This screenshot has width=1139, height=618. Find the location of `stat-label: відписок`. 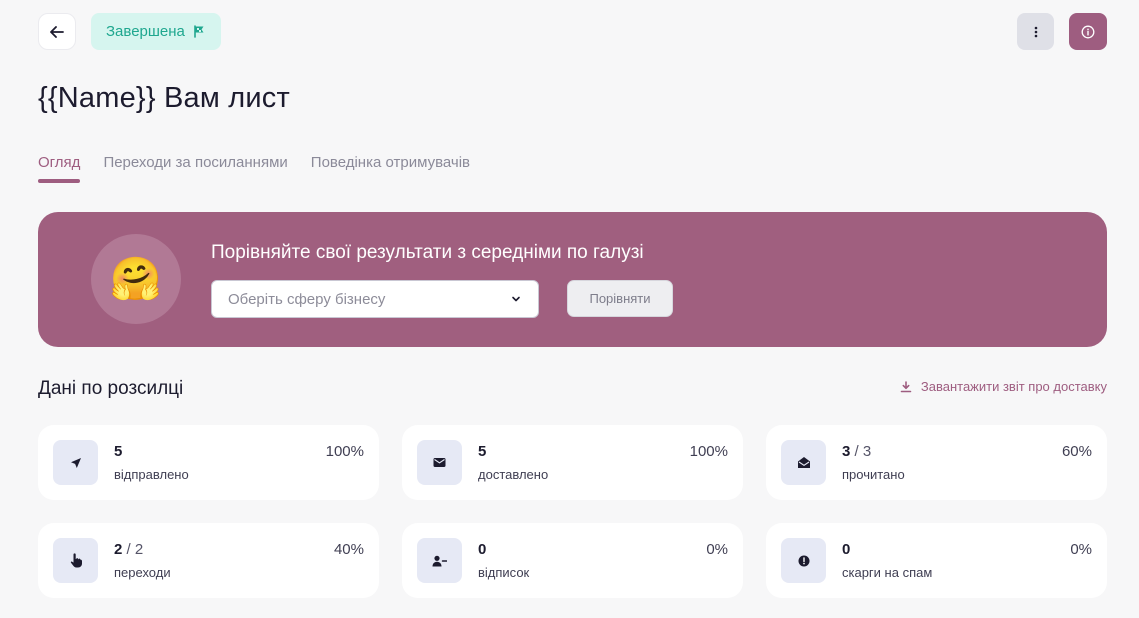

stat-label: відписок is located at coordinates (504, 572).